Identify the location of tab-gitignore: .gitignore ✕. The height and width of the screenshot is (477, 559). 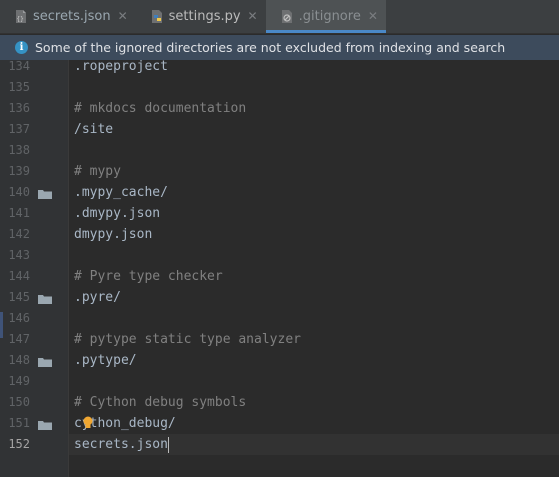
(326, 16).